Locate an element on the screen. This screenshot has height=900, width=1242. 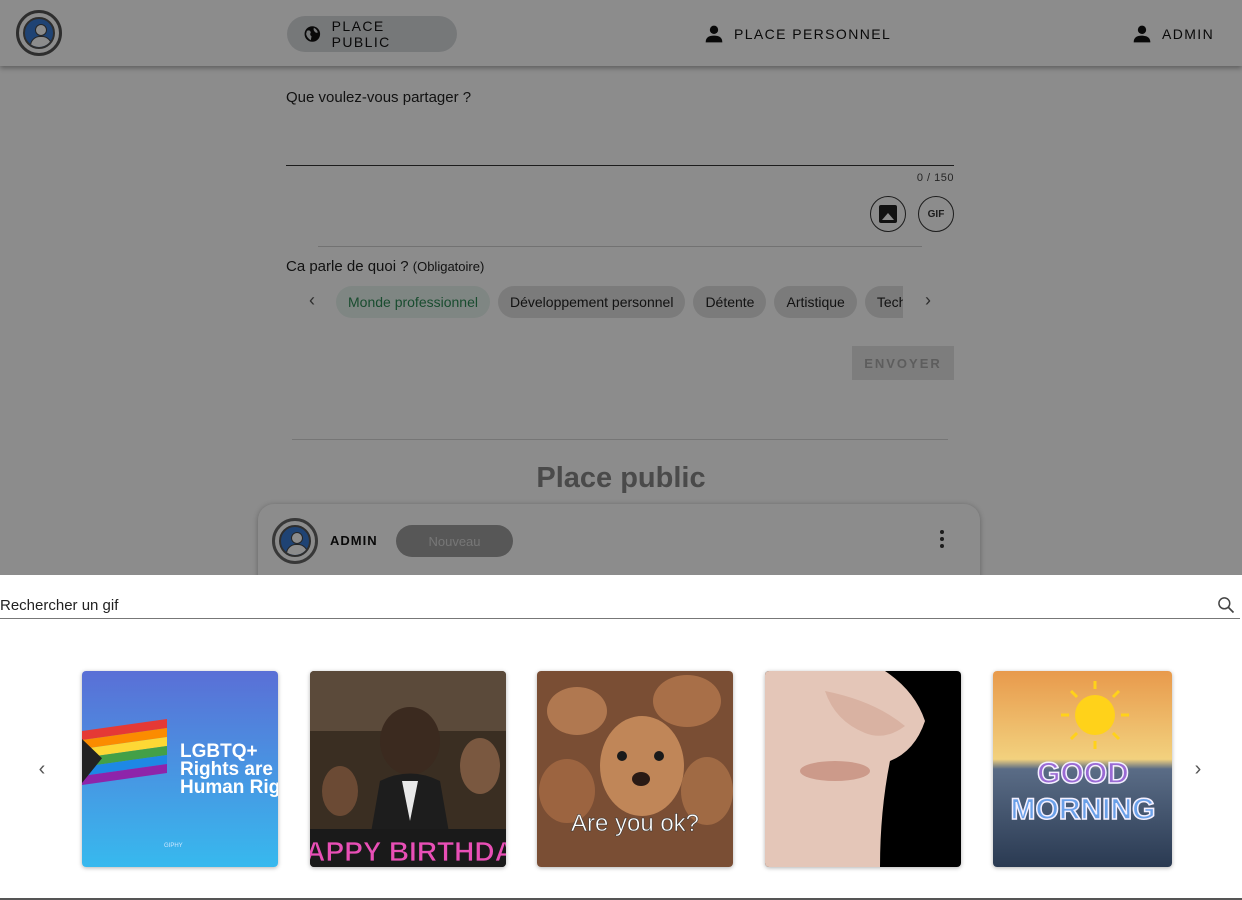
gif-tile: HAPPY BIRTHDAY is located at coordinates (408, 769).